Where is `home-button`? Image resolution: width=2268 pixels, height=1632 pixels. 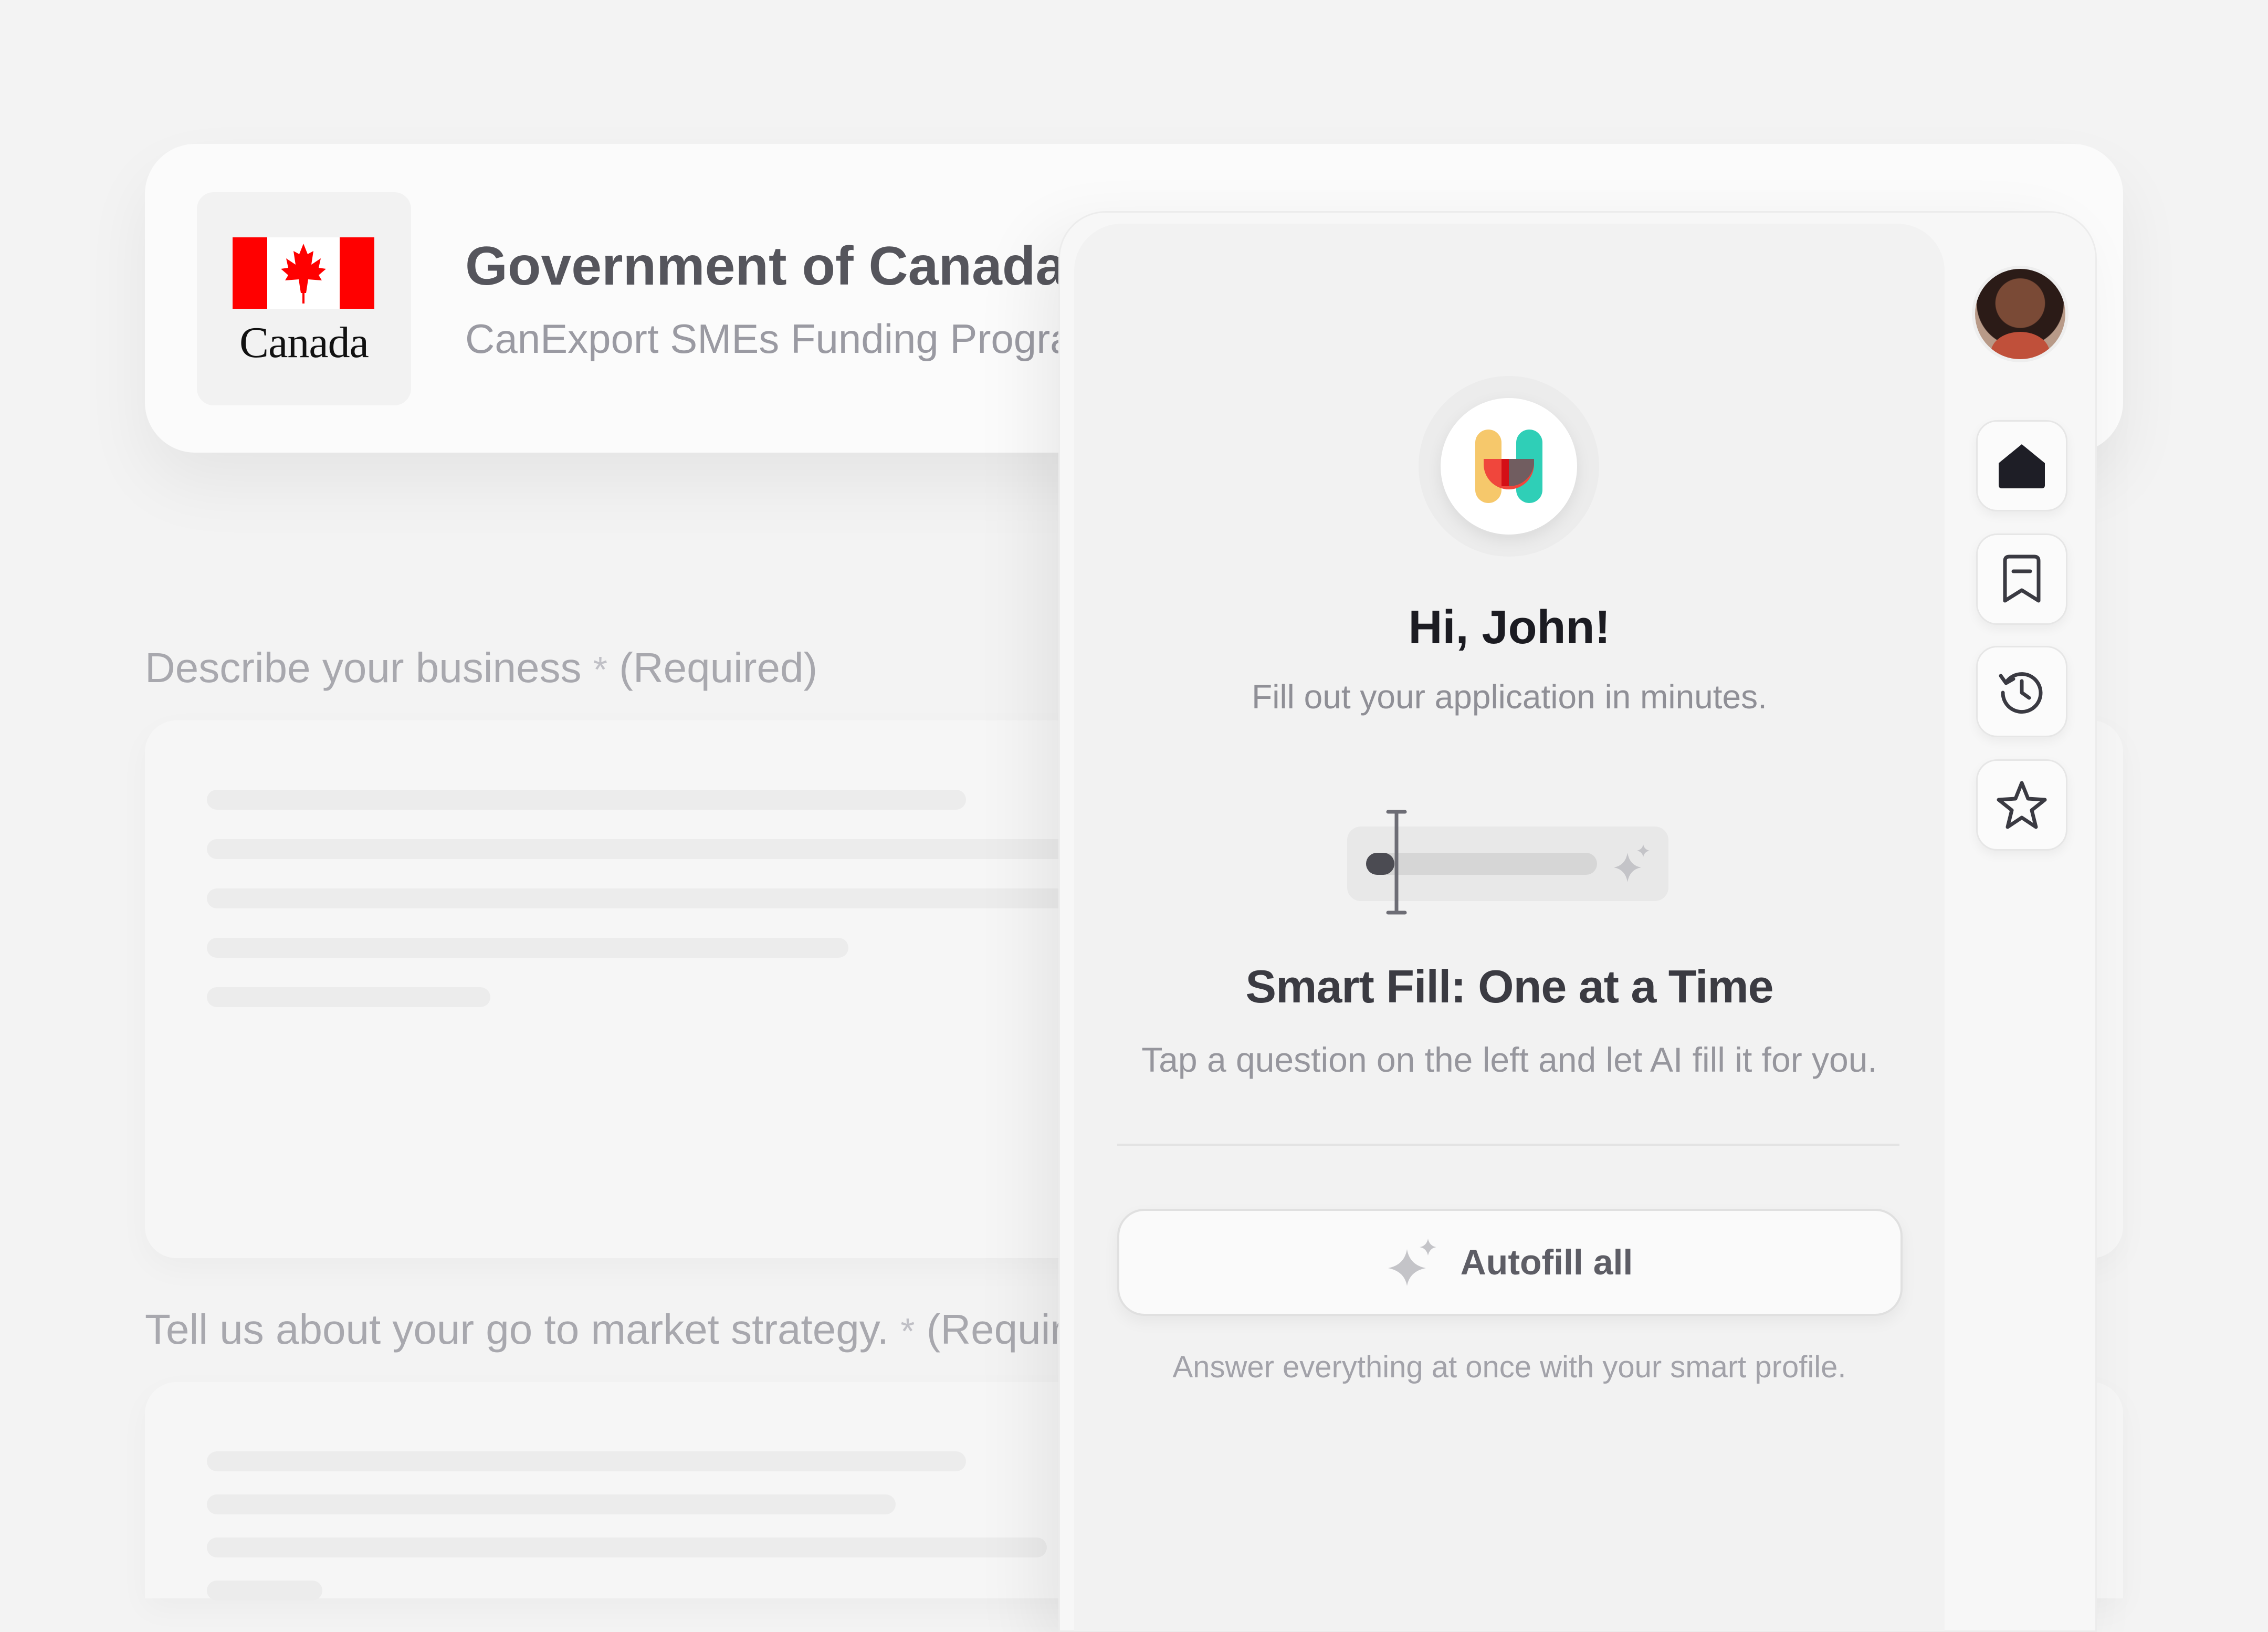 home-button is located at coordinates (2021, 465).